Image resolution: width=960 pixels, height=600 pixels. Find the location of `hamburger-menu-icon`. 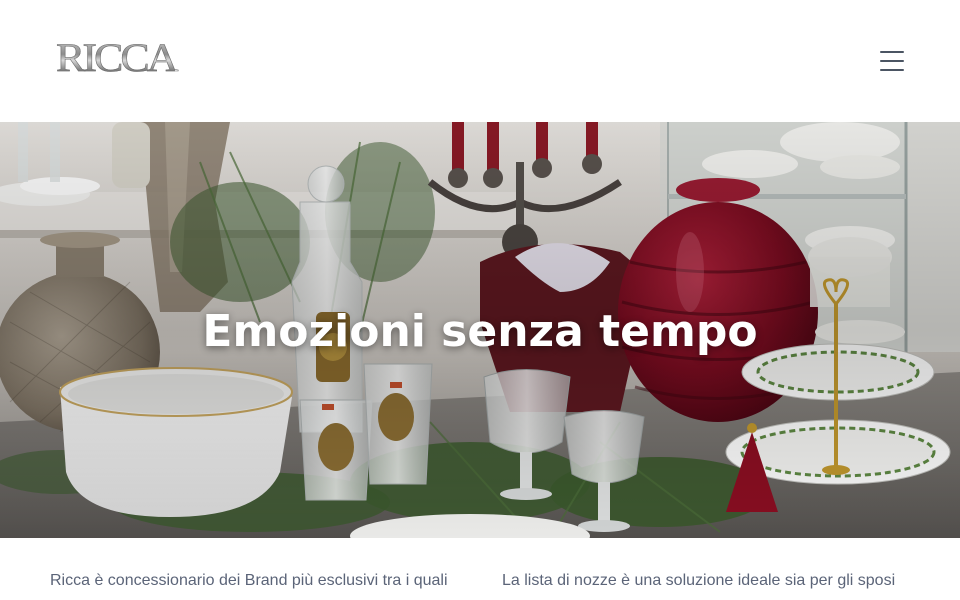

hamburger-menu-icon is located at coordinates (892, 61).